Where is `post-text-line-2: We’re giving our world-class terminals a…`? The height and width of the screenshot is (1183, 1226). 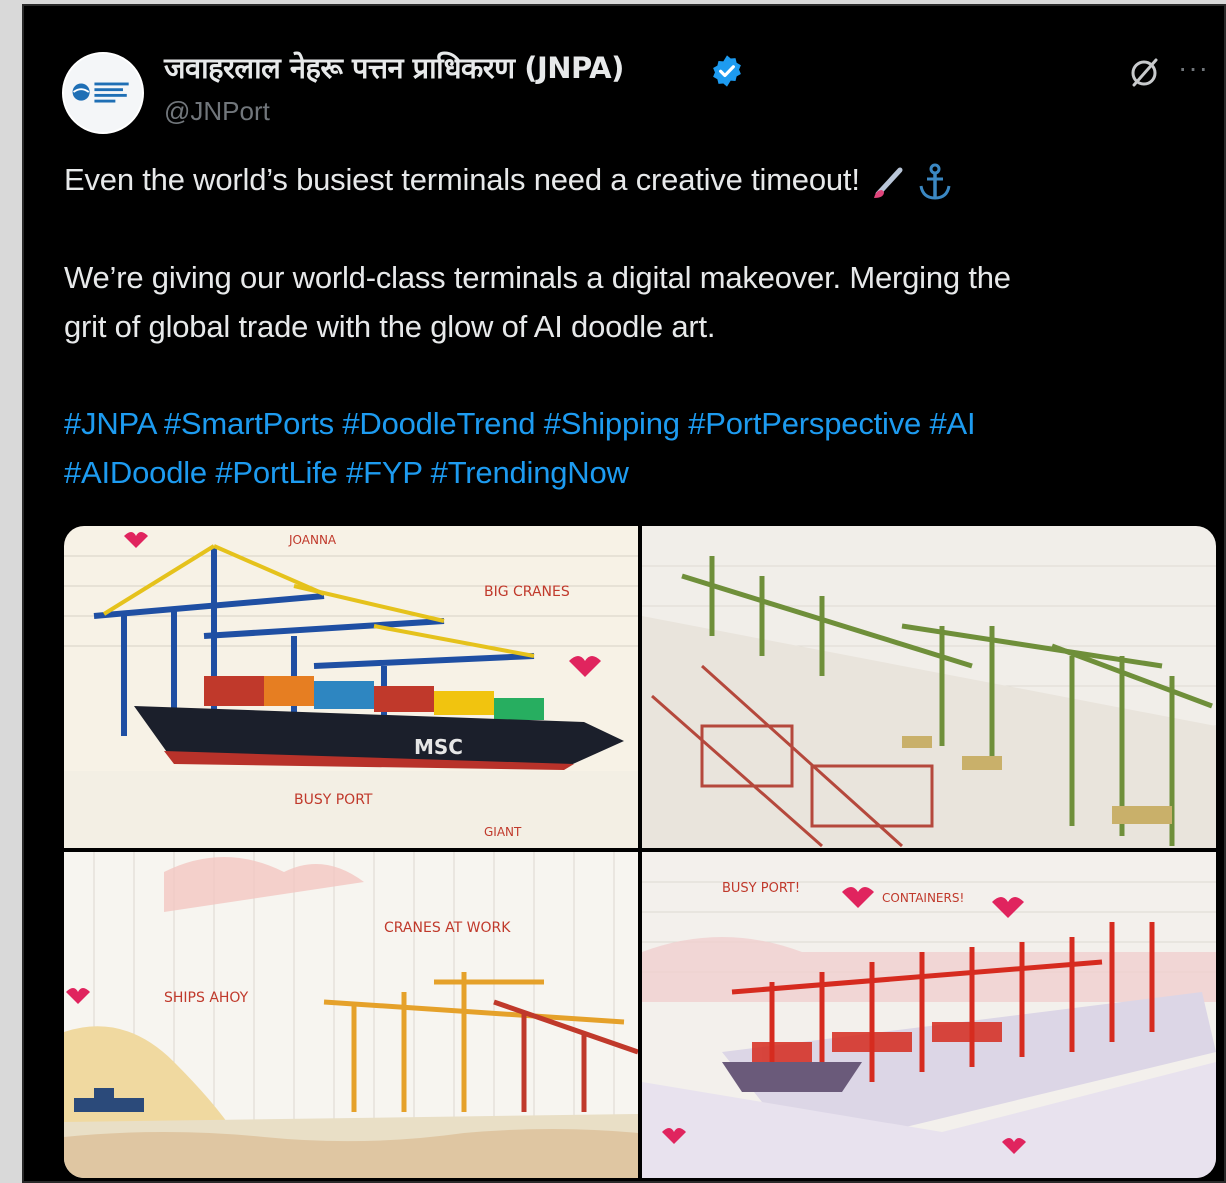 post-text-line-2: We’re giving our world-class terminals a… is located at coordinates (537, 277).